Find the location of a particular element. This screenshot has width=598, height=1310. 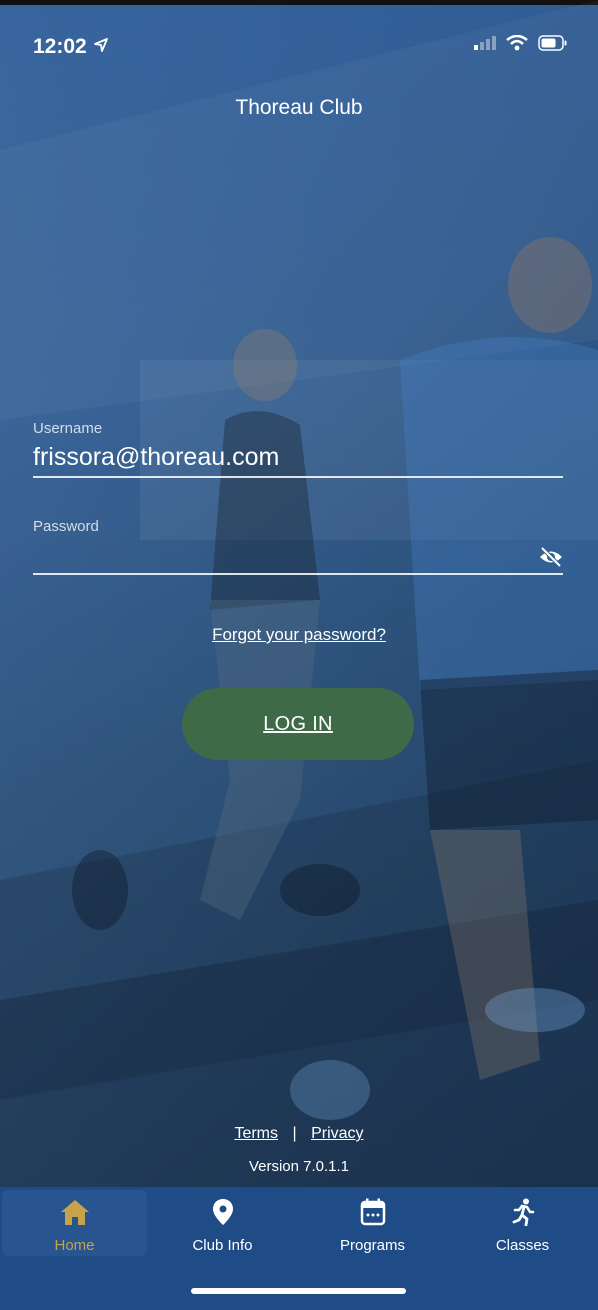

battery-icon is located at coordinates (553, 45).